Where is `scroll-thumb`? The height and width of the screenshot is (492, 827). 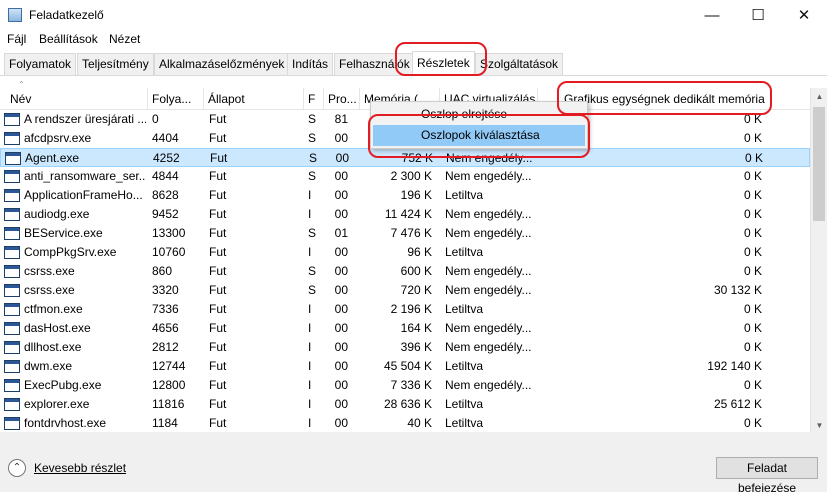
scroll-thumb is located at coordinates (819, 164).